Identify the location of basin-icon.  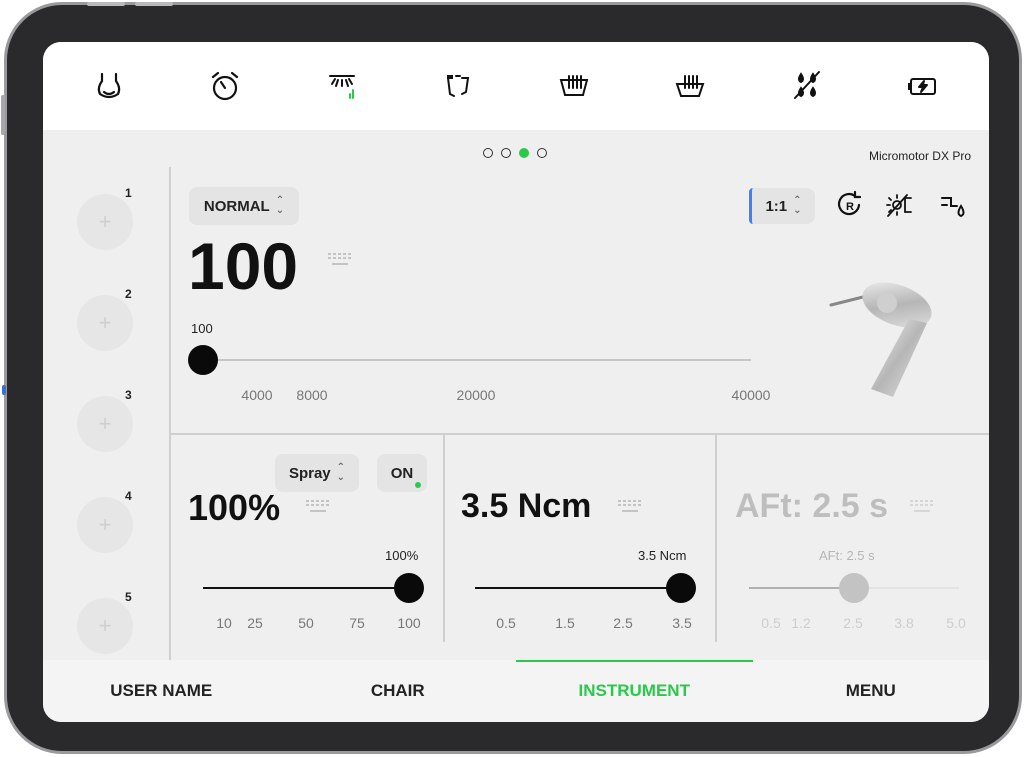
(690, 86).